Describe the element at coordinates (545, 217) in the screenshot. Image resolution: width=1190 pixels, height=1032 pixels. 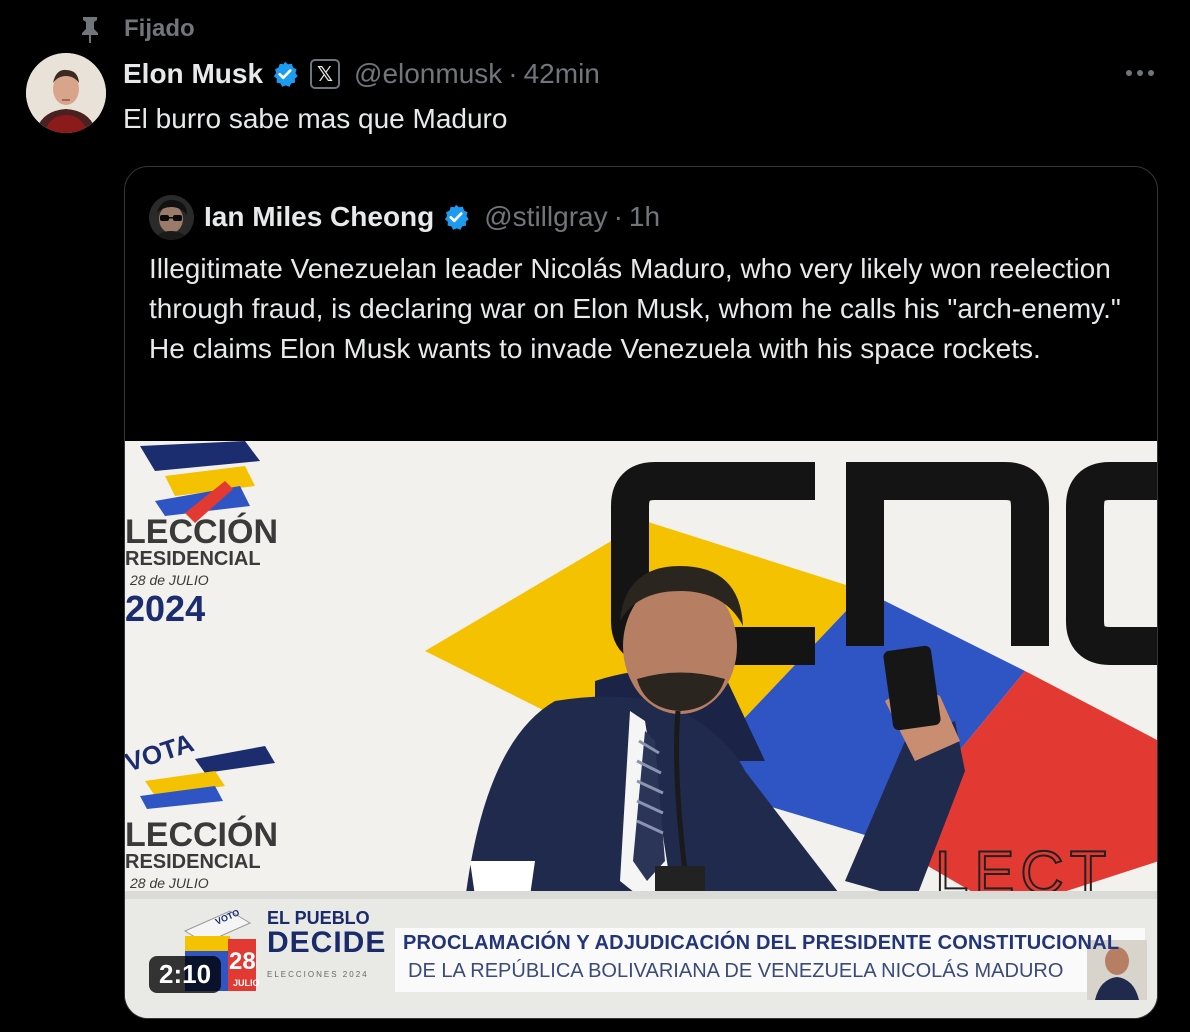
I see `quoted-author-handle: @stillgray` at that location.